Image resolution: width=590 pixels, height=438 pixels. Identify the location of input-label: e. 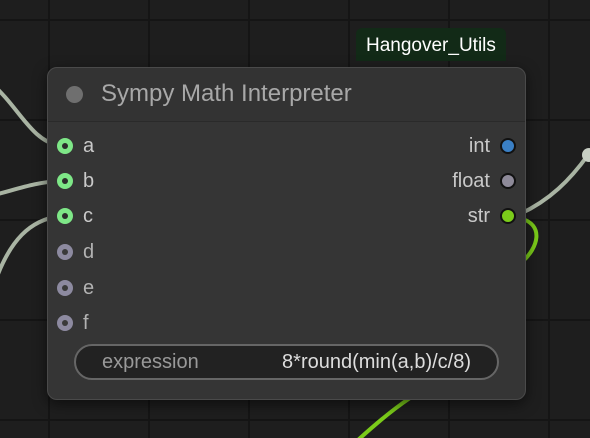
(89, 287).